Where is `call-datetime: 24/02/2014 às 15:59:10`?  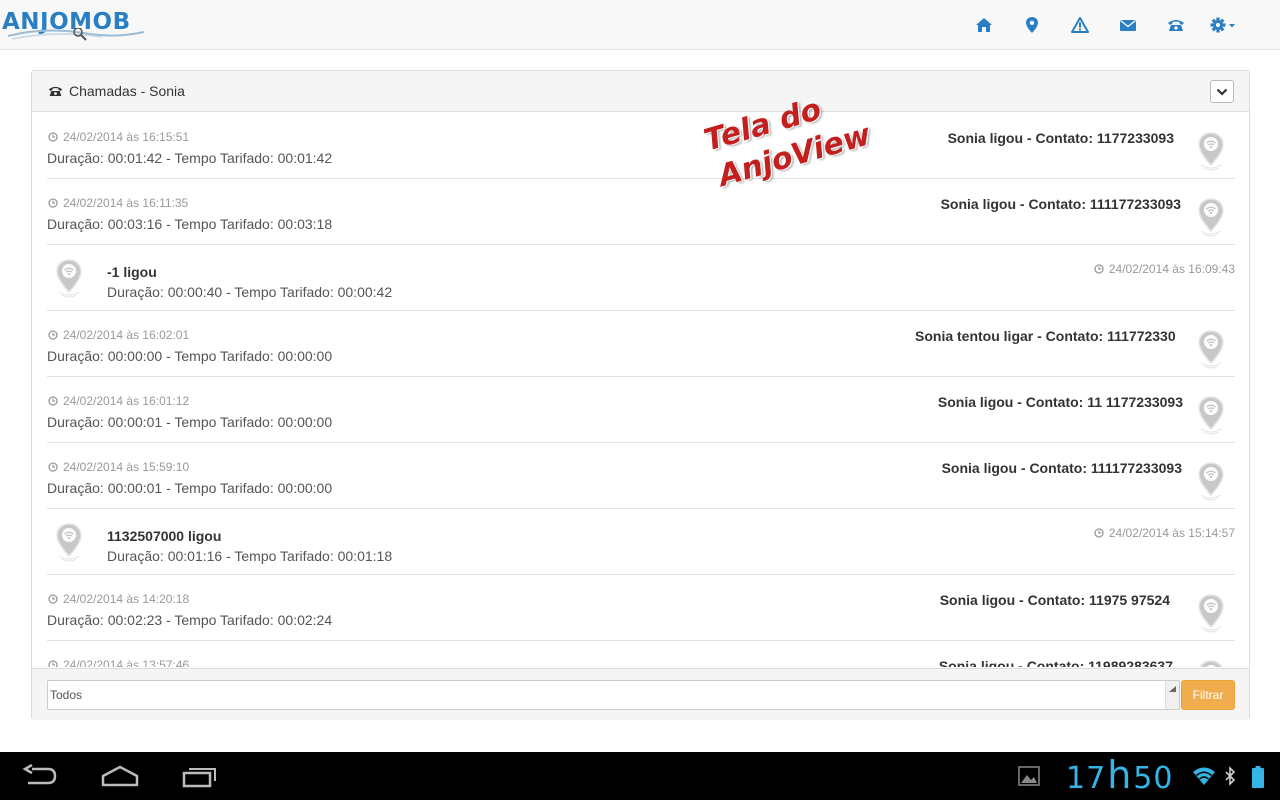
call-datetime: 24/02/2014 às 15:59:10 is located at coordinates (118, 467).